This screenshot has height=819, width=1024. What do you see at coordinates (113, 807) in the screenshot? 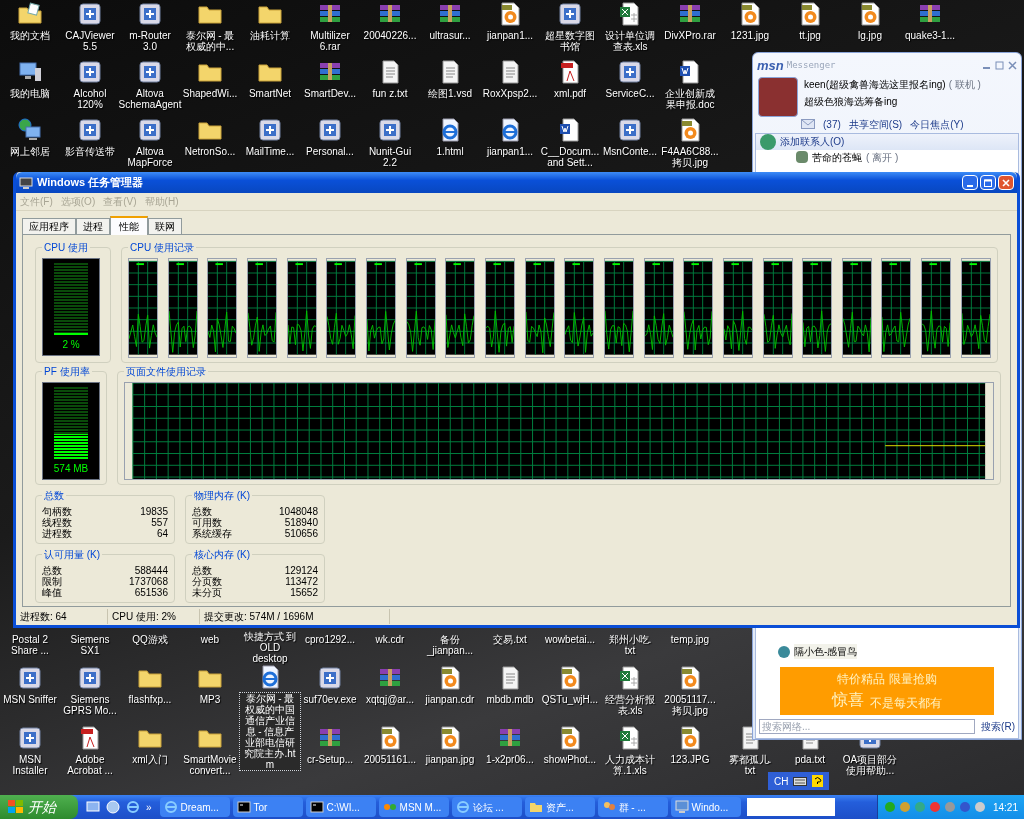
I see `media-icon` at bounding box center [113, 807].